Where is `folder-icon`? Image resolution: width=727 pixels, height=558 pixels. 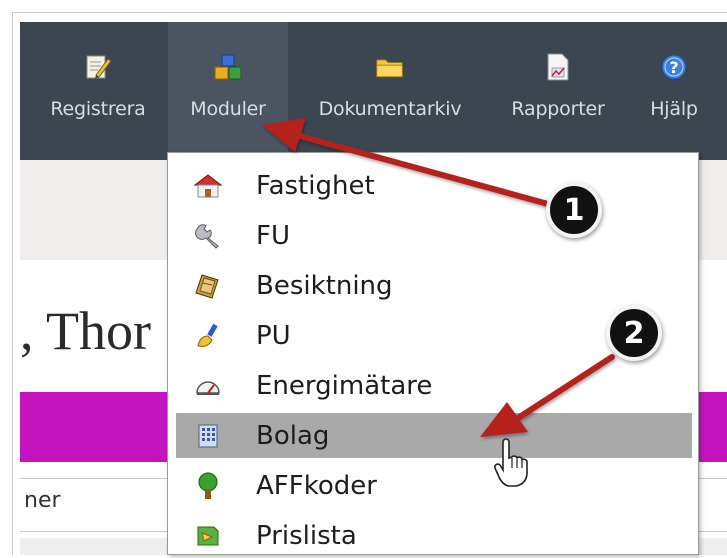
folder-icon is located at coordinates (390, 67).